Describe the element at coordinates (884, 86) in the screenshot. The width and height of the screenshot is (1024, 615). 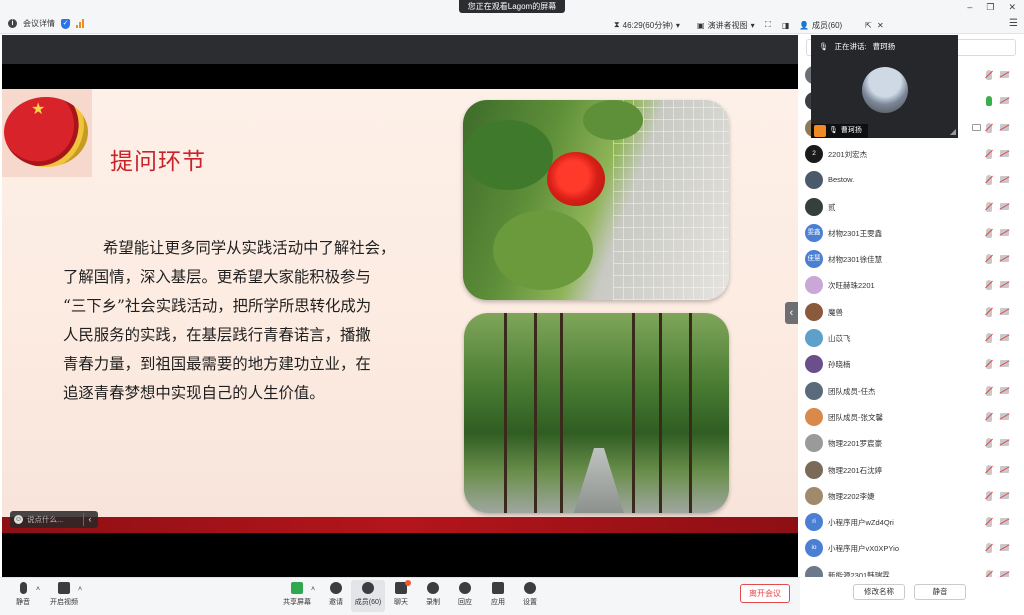
I see `active-speaker-tile: 🎙 正在讲话: 曹珂扬 🎙 曹珂扬 ◢` at that location.